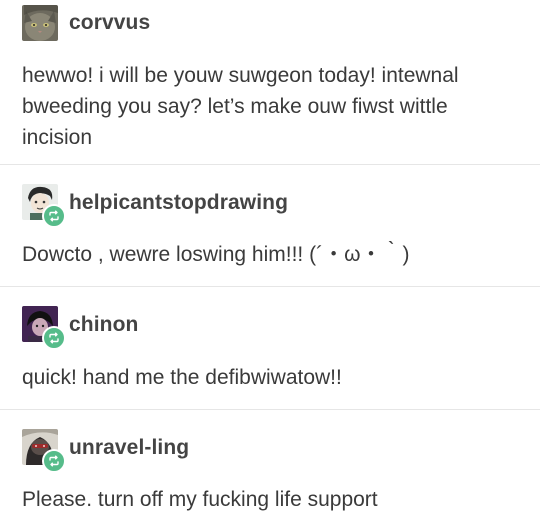 Image resolution: width=540 pixels, height=526 pixels. I want to click on username: corvvus, so click(109, 23).